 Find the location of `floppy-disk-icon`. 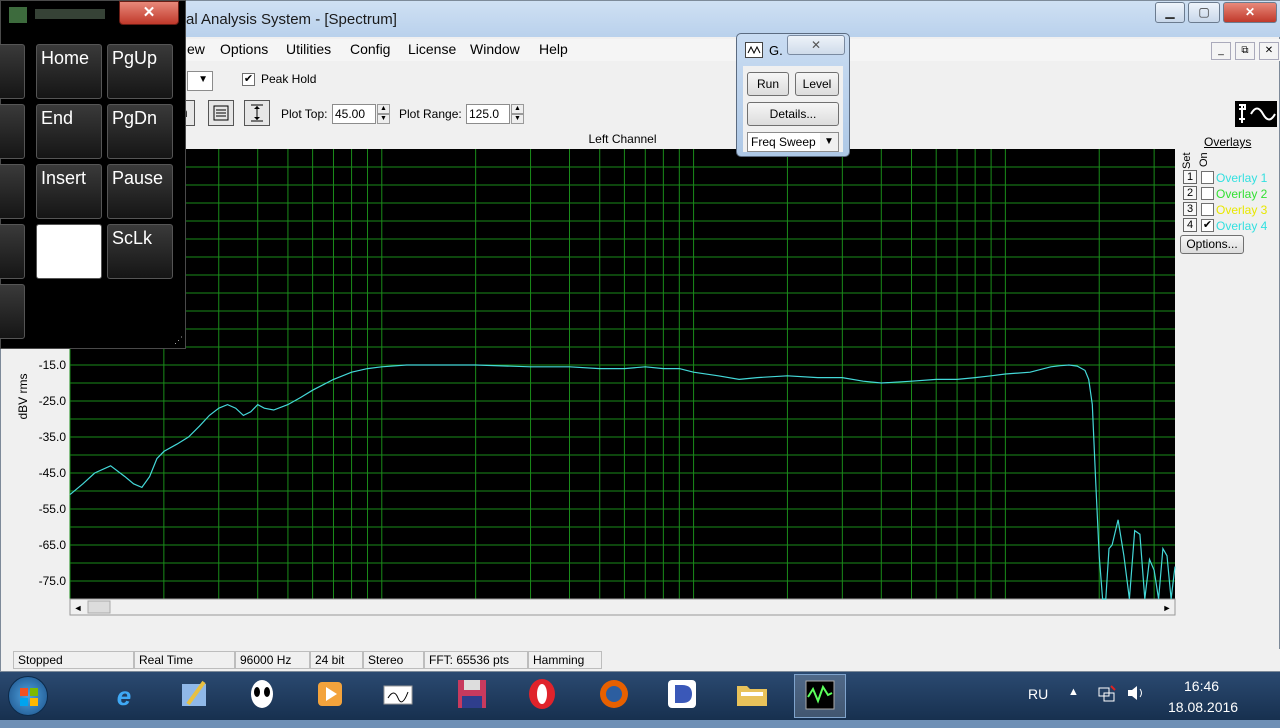

floppy-disk-icon is located at coordinates (472, 696).